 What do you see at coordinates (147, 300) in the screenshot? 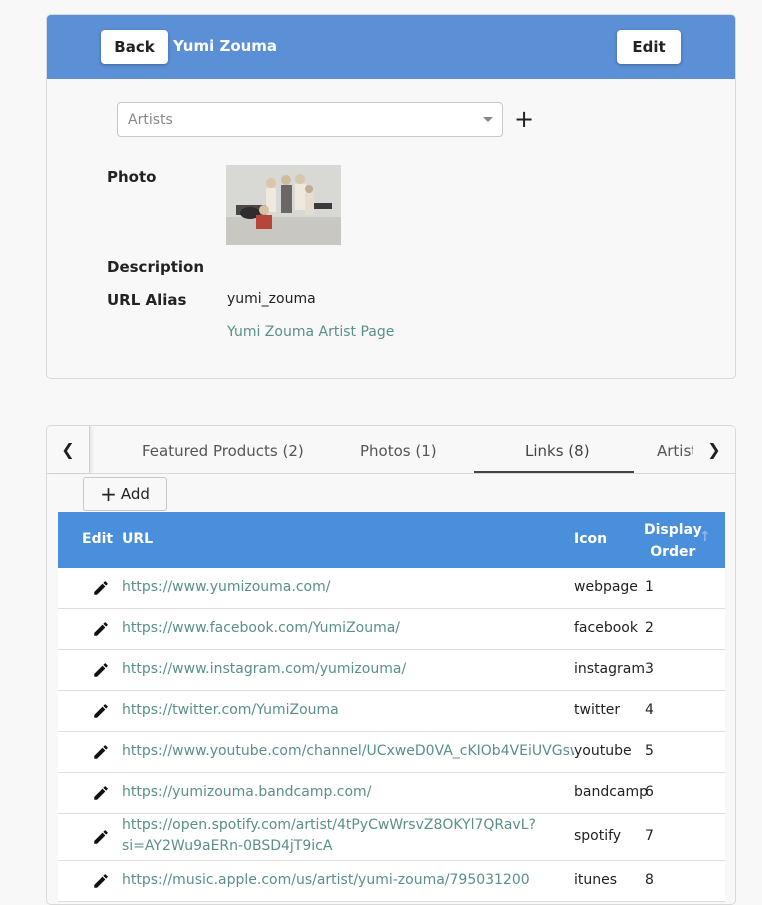
I see `url-alias-label: URL Alias` at bounding box center [147, 300].